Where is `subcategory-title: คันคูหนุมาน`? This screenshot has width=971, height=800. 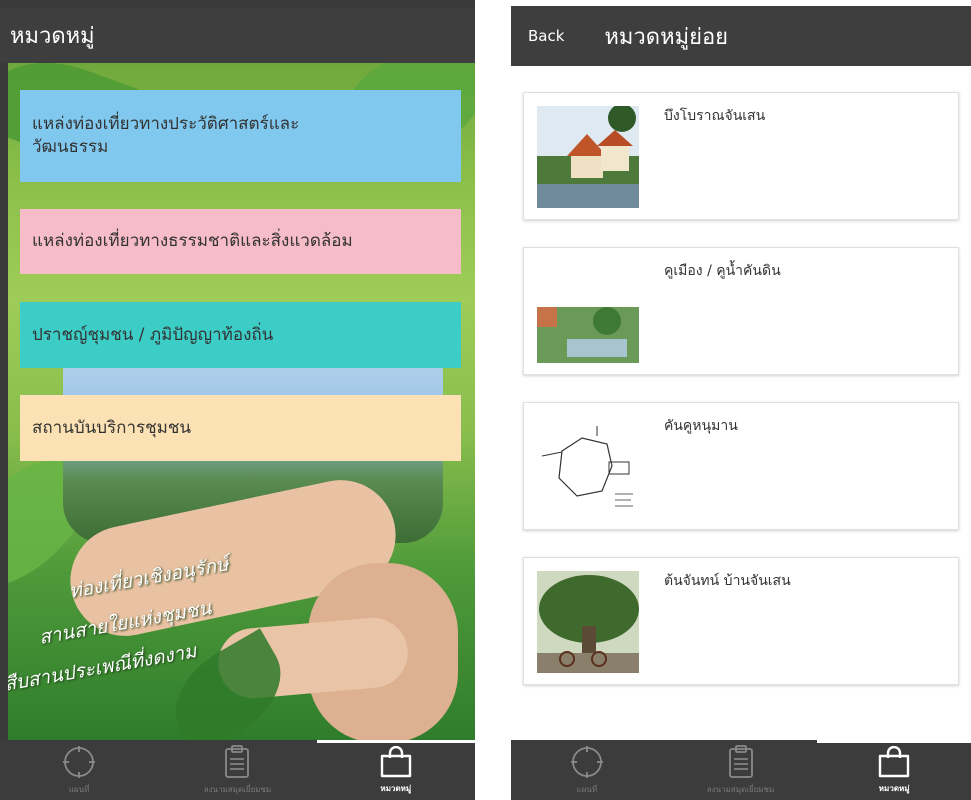 subcategory-title: คันคูหนุมาน is located at coordinates (701, 426).